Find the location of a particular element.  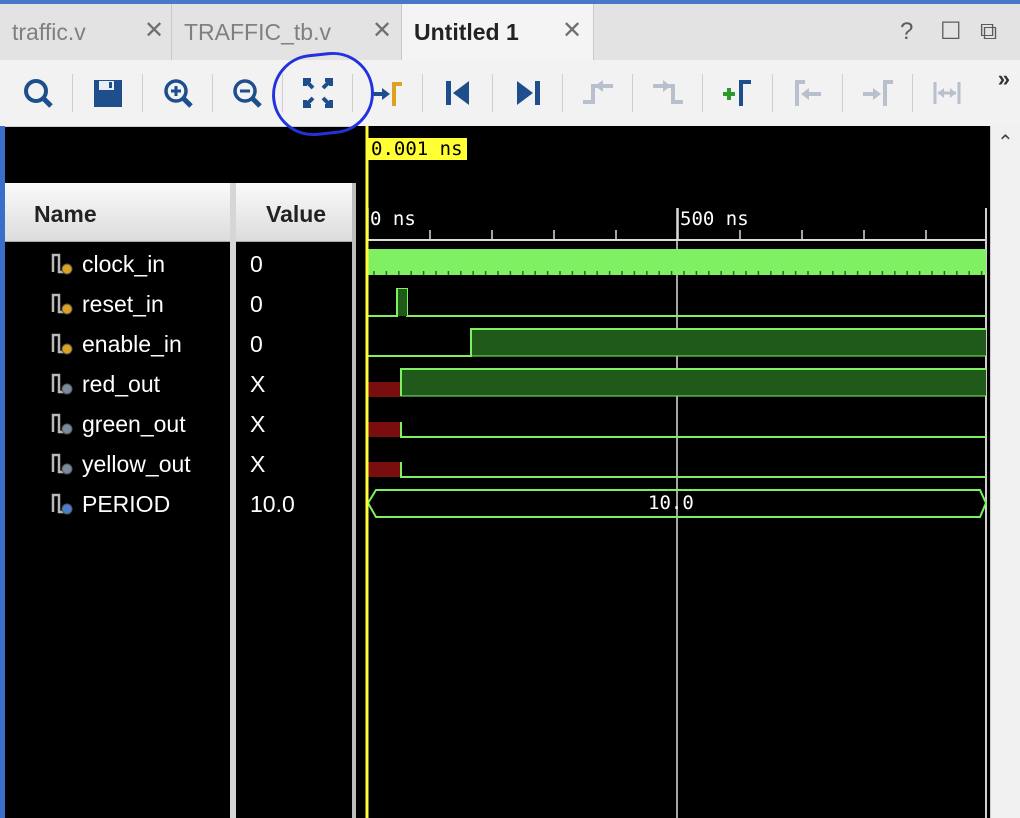

values-pane: Value 0 0 0 X X X 10.0 is located at coordinates (294, 500).